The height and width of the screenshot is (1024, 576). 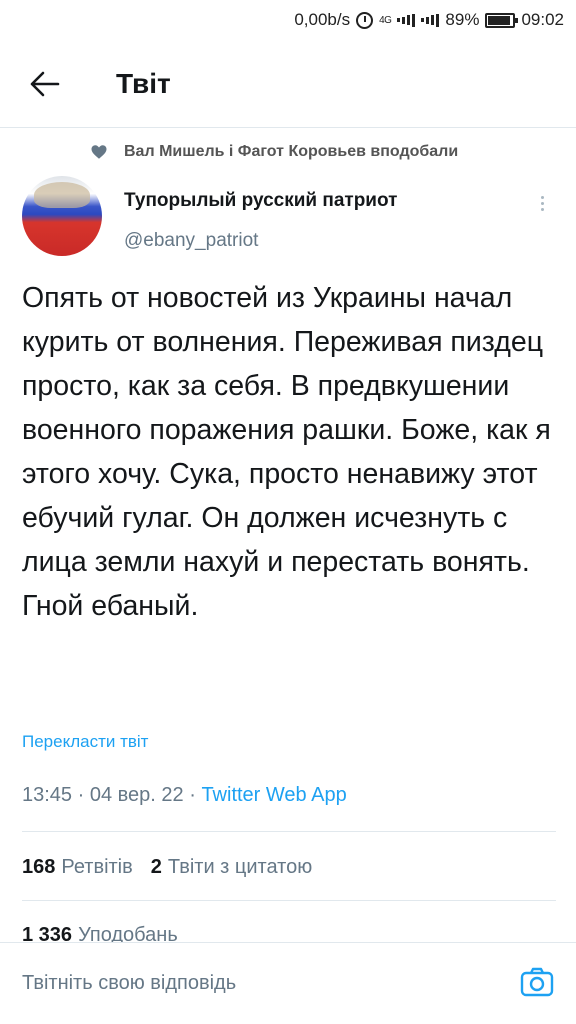 I want to click on quotes-count: 2, so click(x=156, y=867).